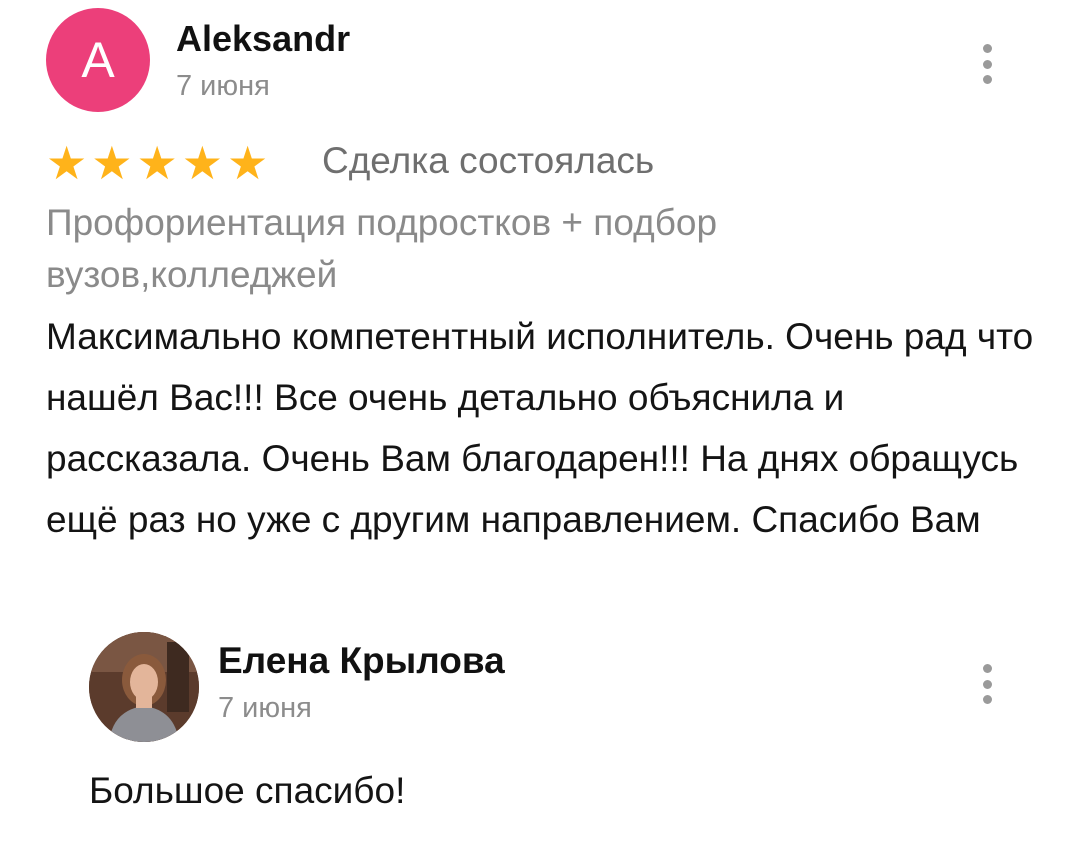  I want to click on avatar-initial: A, so click(98, 60).